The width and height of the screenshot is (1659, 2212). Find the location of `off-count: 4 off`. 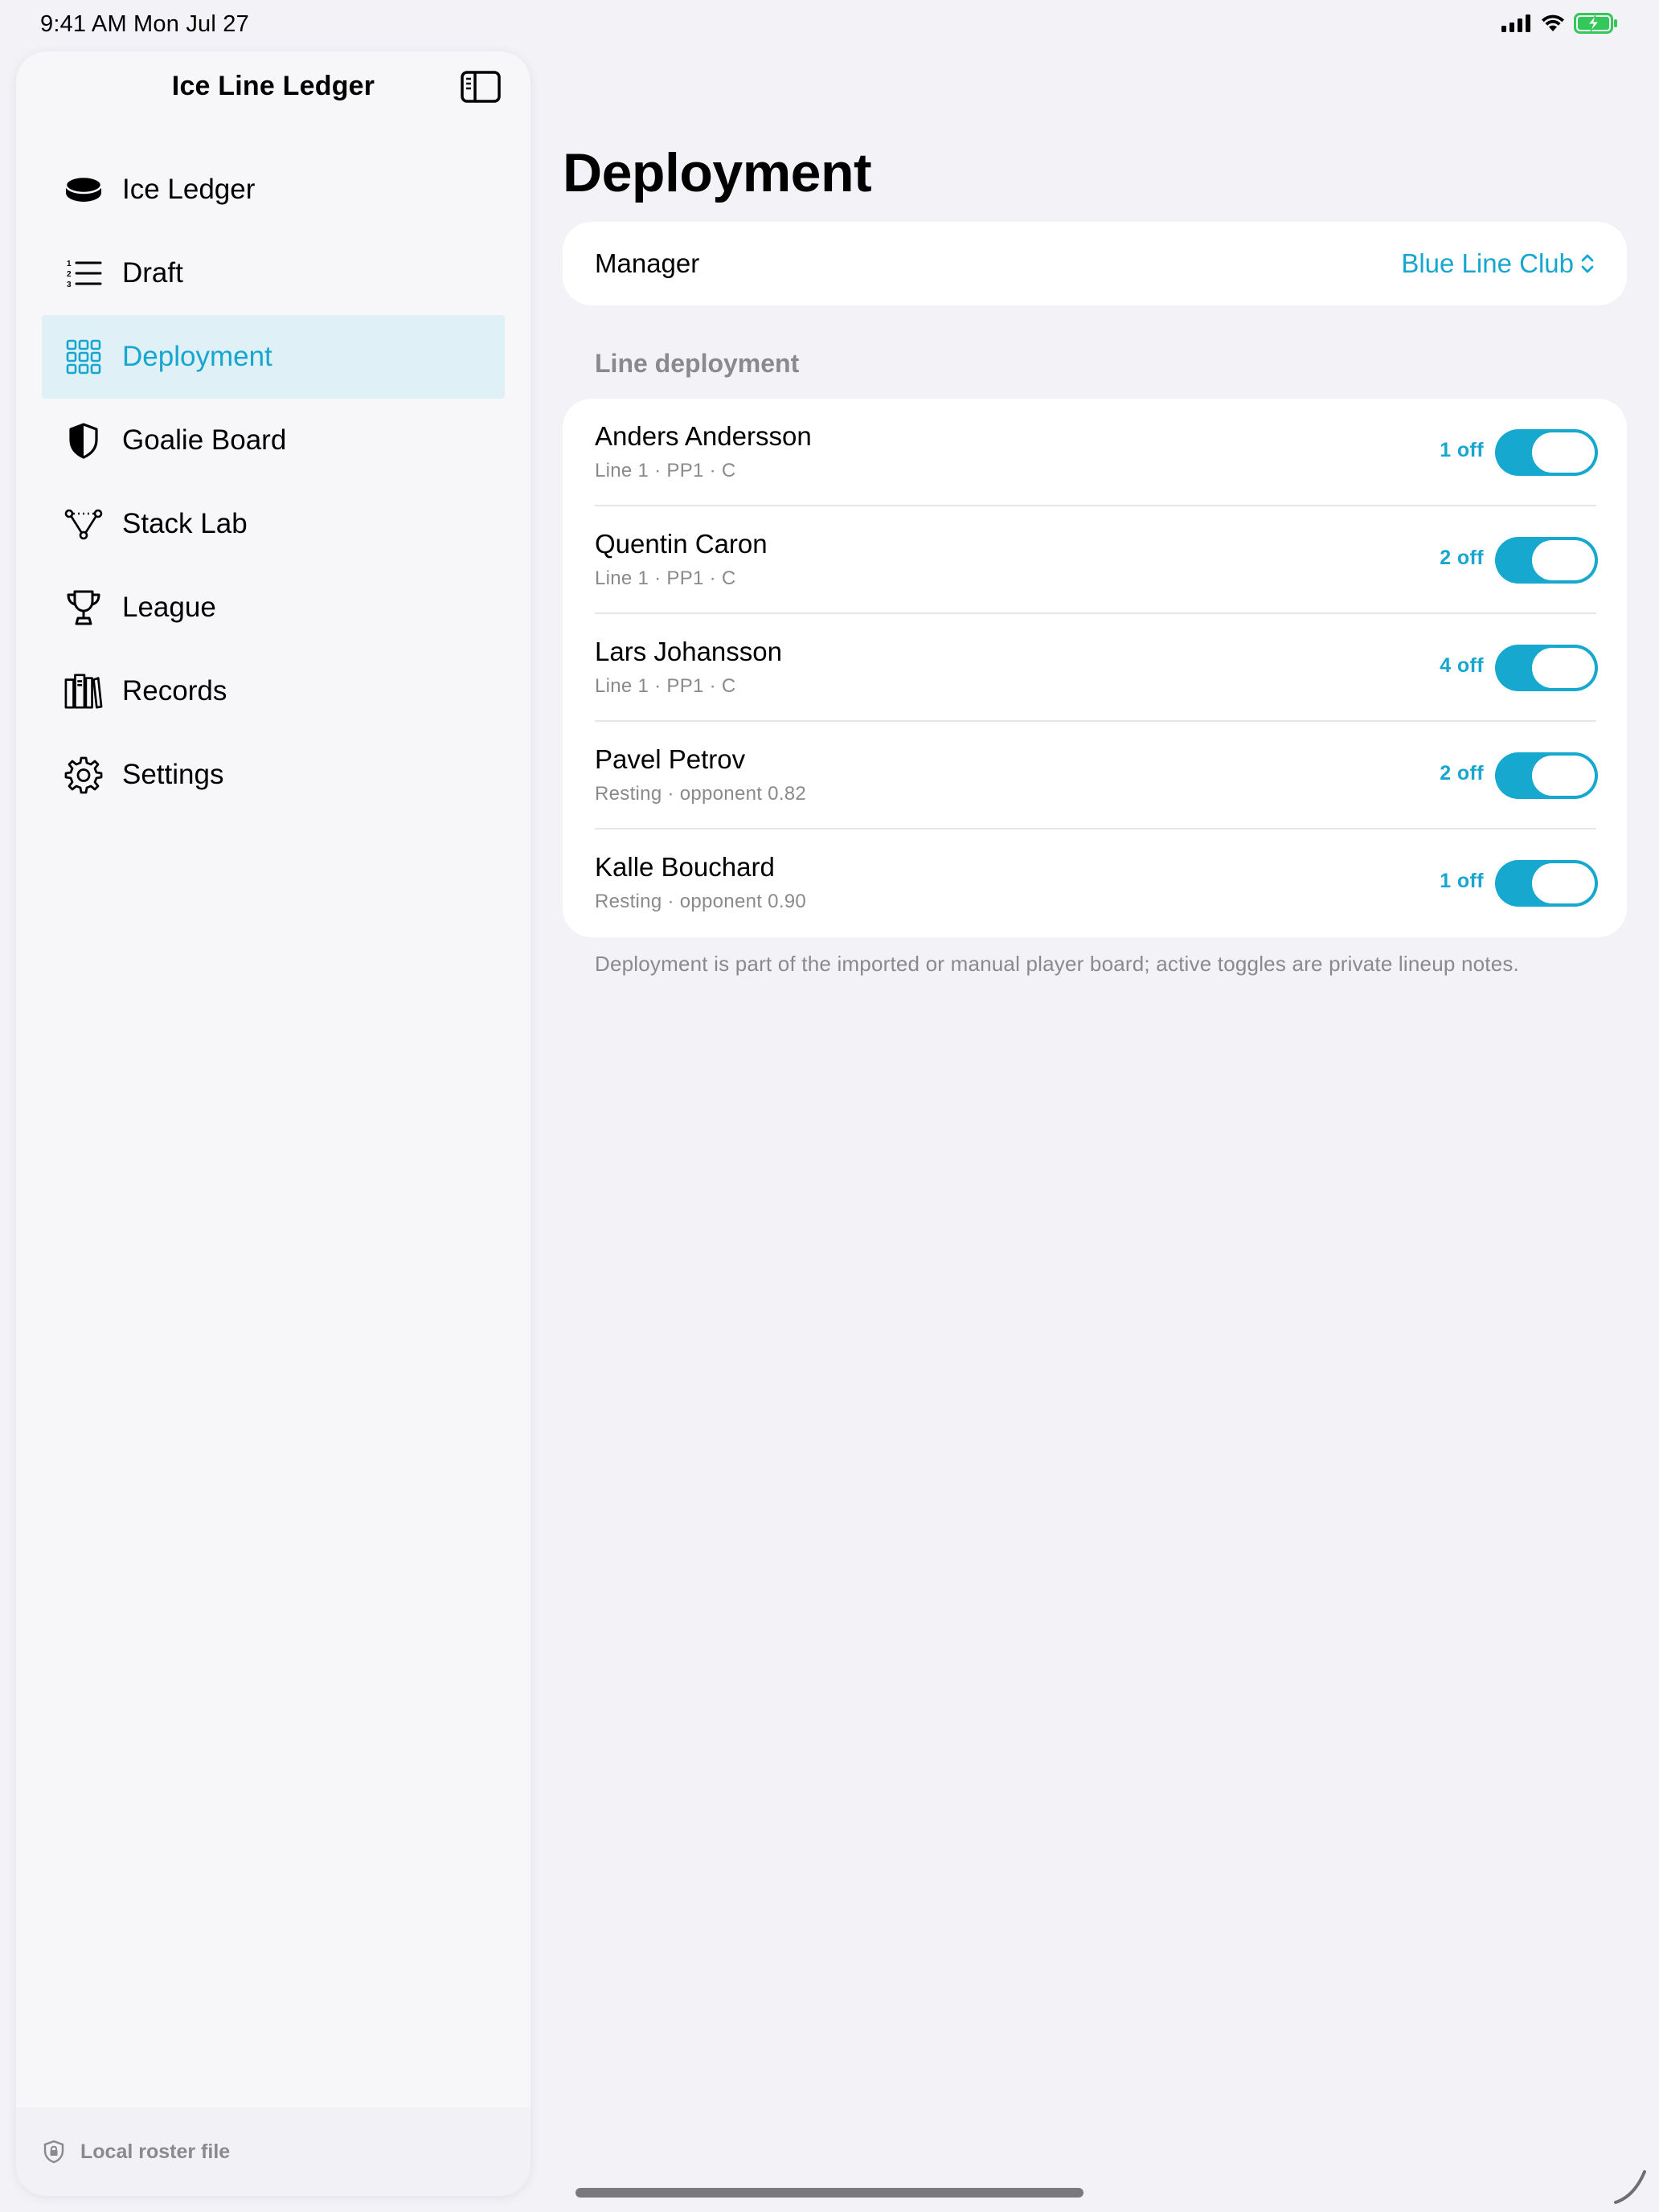

off-count: 4 off is located at coordinates (1462, 665).